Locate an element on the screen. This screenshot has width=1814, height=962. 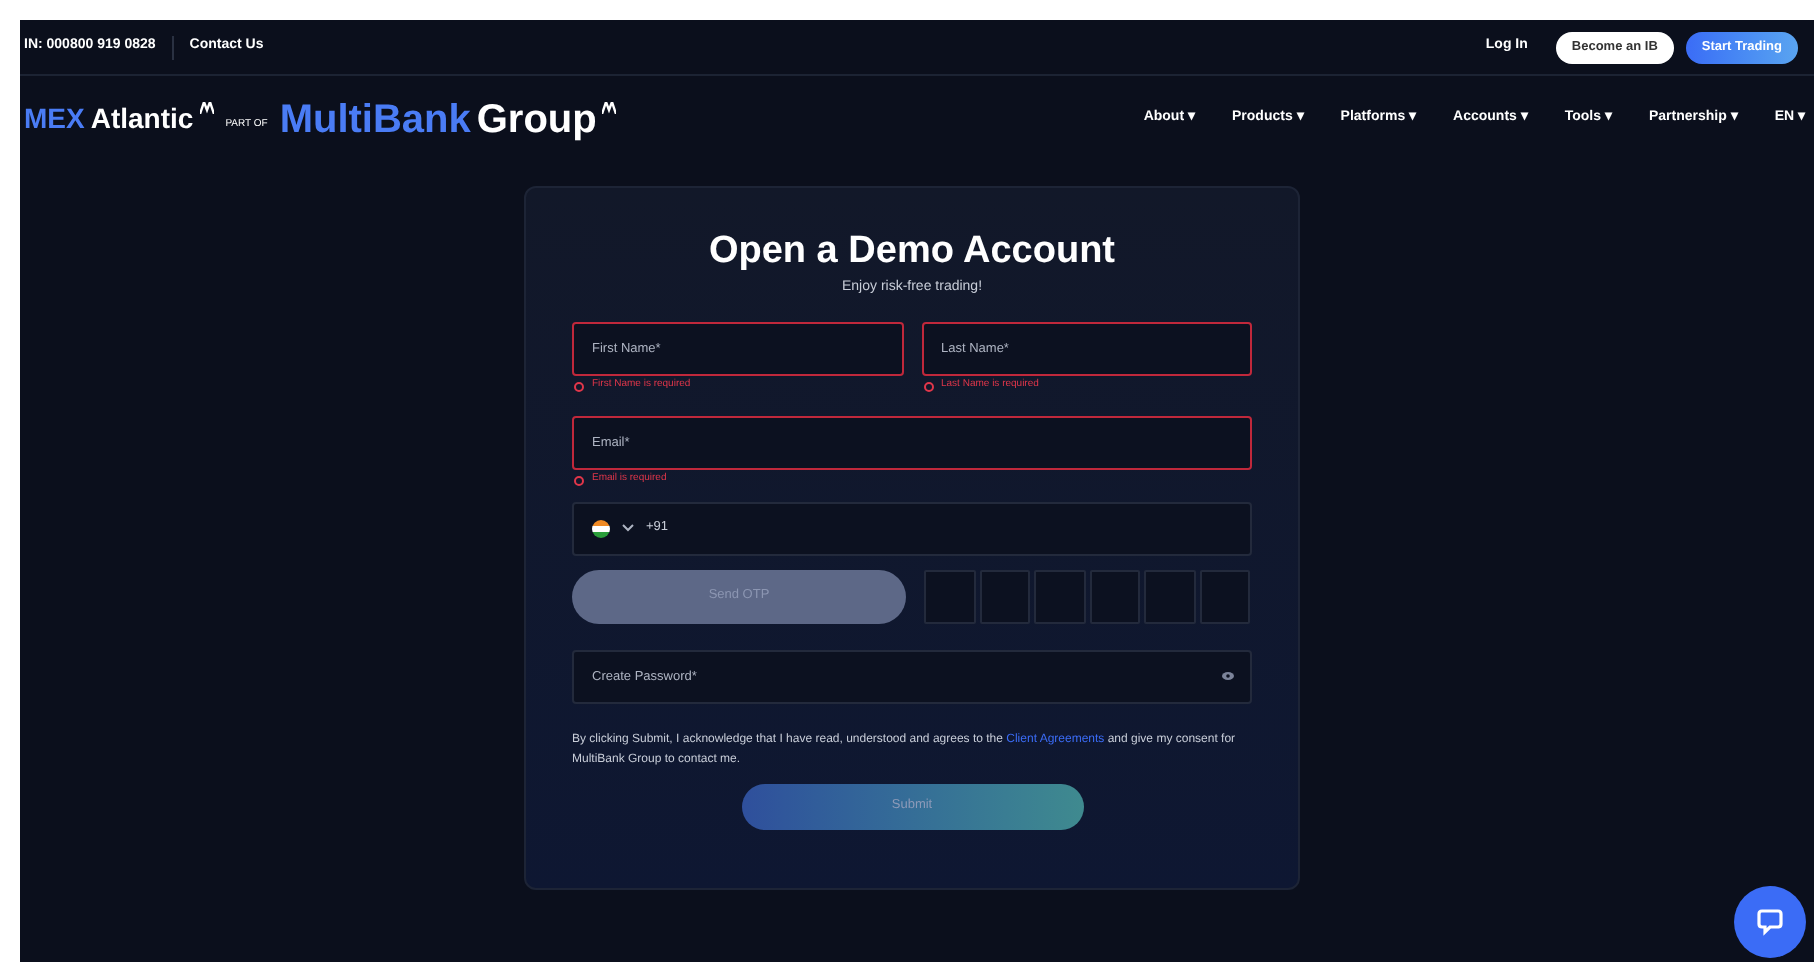
logo-text: Group is located at coordinates (536, 119).